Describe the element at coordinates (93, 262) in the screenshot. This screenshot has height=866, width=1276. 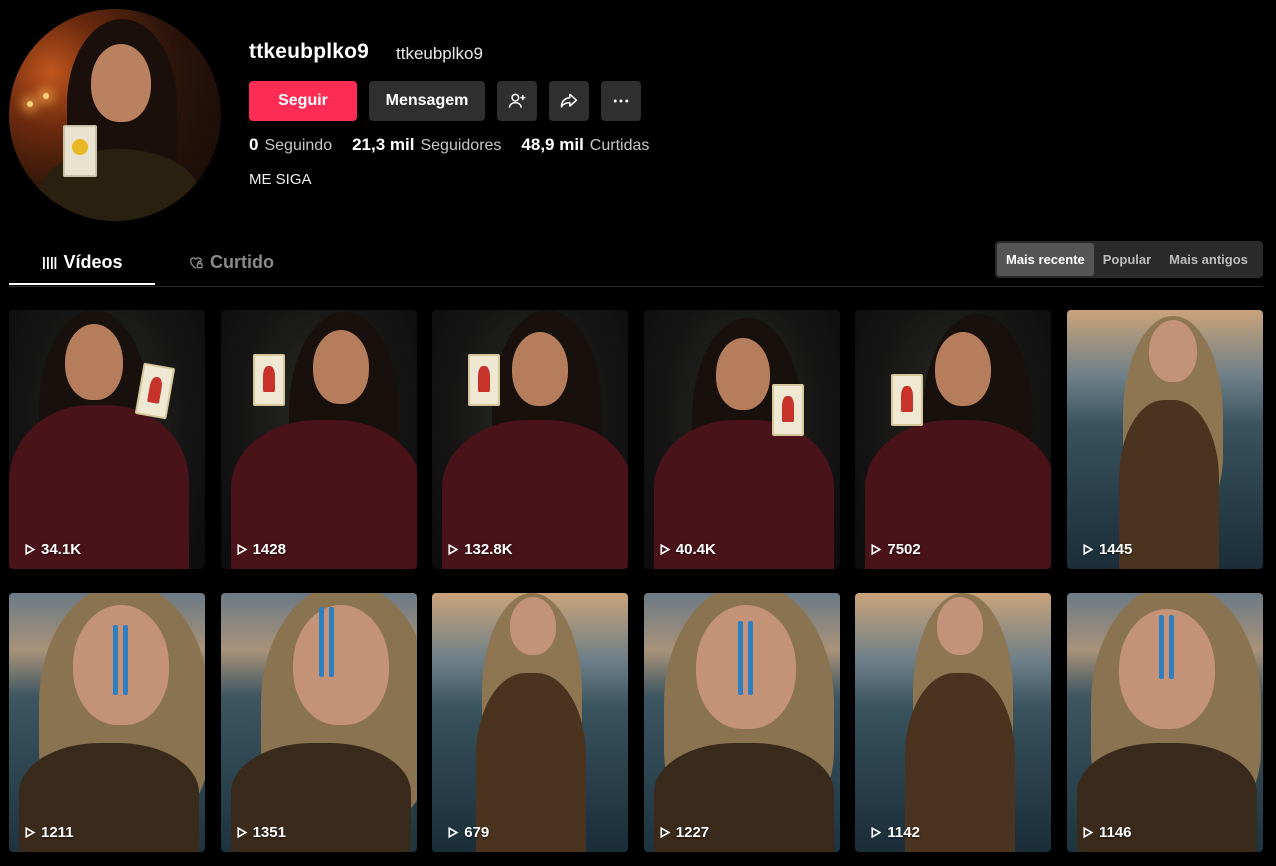
I see `tab-label: Vídeos` at that location.